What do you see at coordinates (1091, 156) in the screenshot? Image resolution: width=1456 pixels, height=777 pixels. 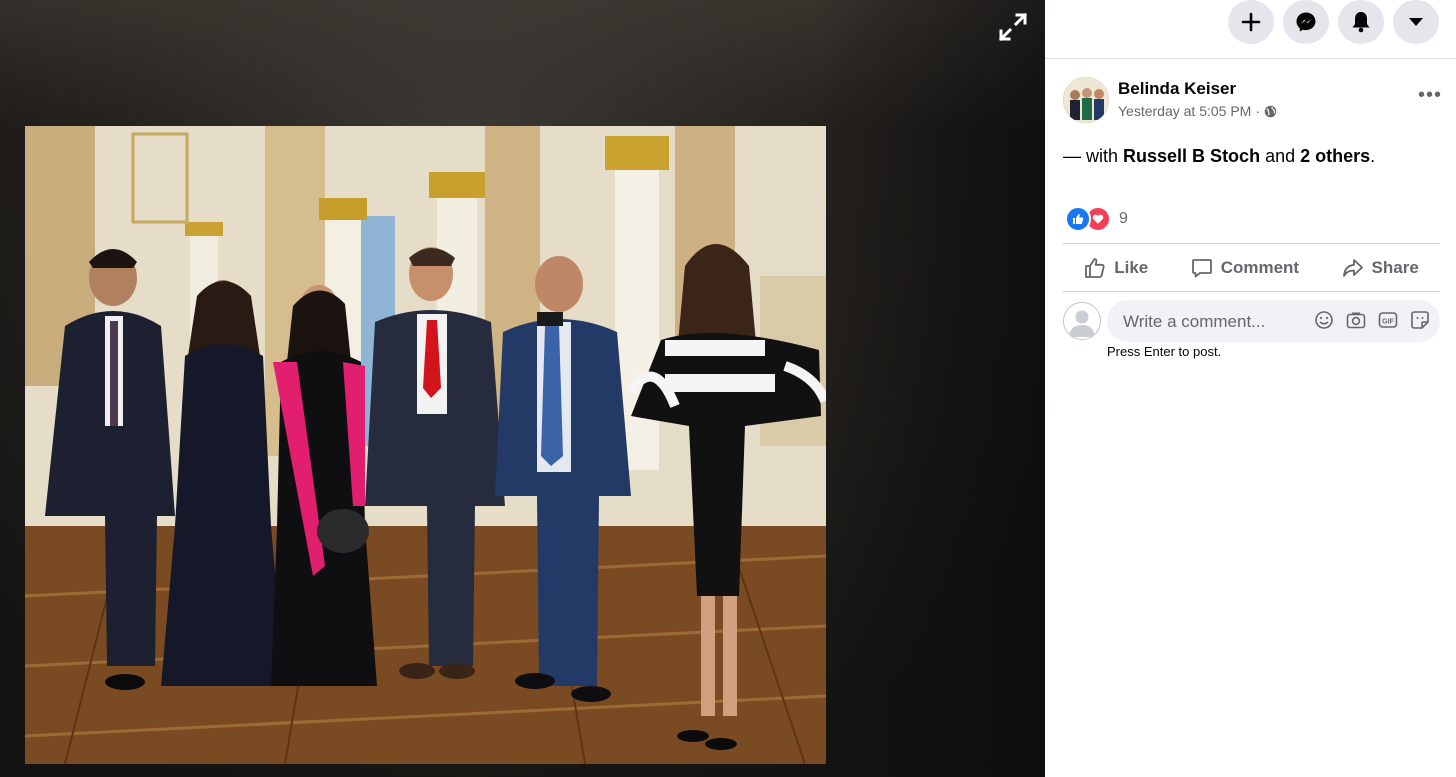 I see `with-prefix: — with` at bounding box center [1091, 156].